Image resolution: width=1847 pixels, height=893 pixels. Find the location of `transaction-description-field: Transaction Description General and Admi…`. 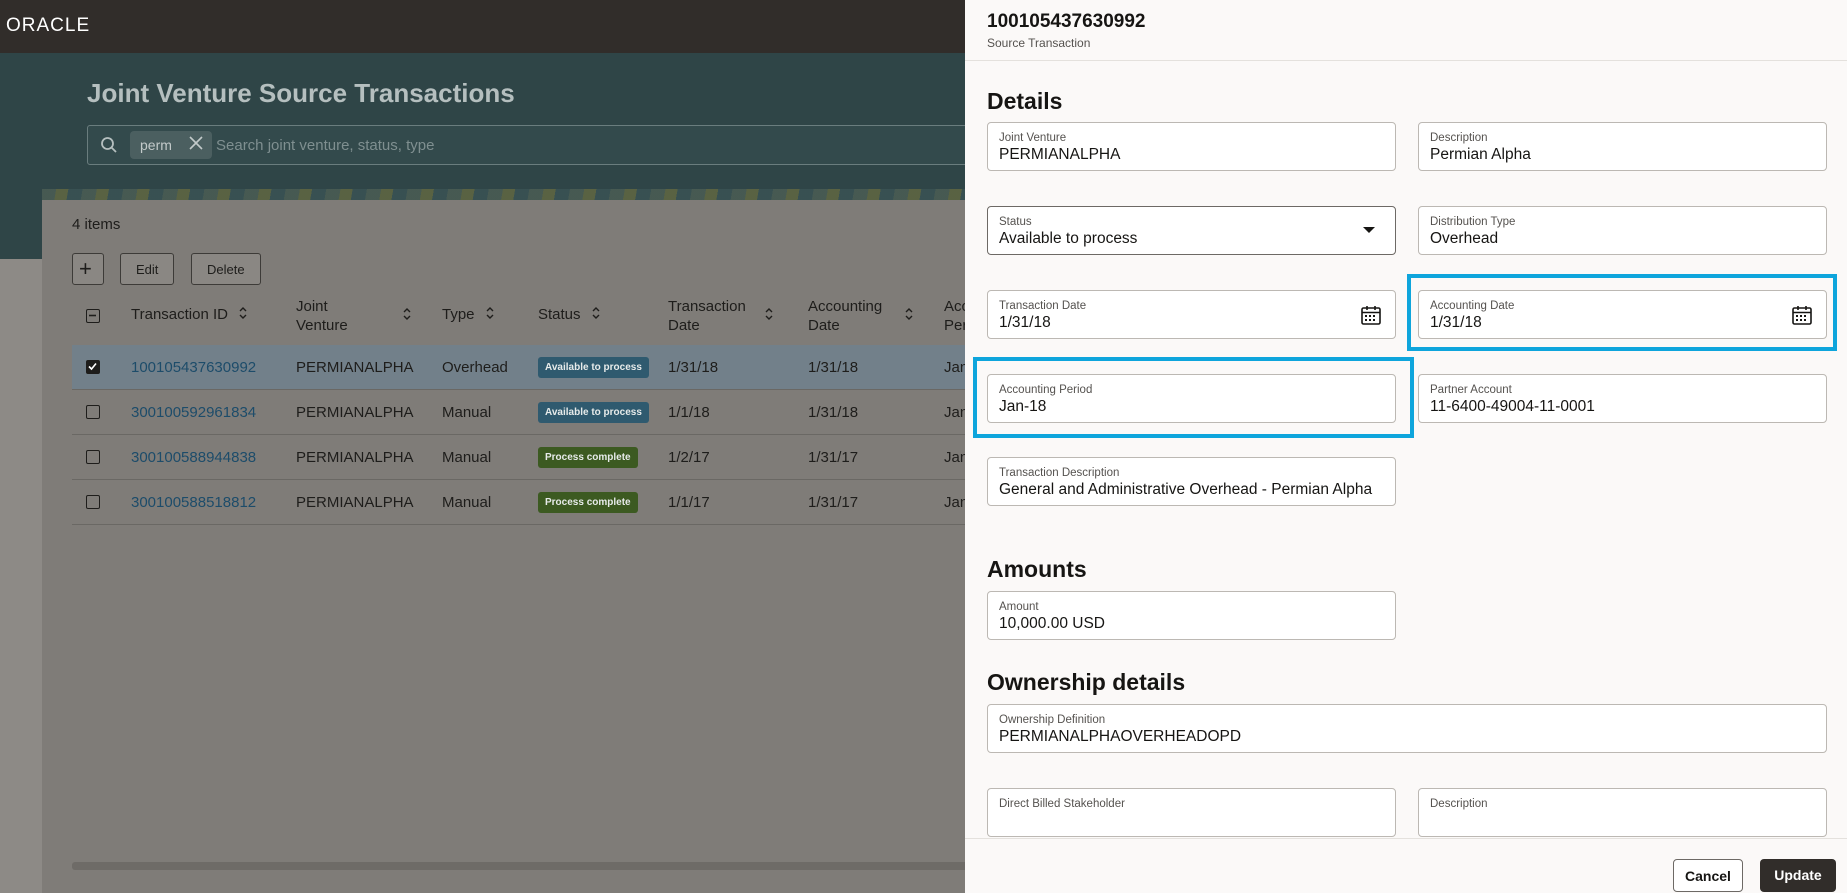

transaction-description-field: Transaction Description General and Admi… is located at coordinates (1191, 481).